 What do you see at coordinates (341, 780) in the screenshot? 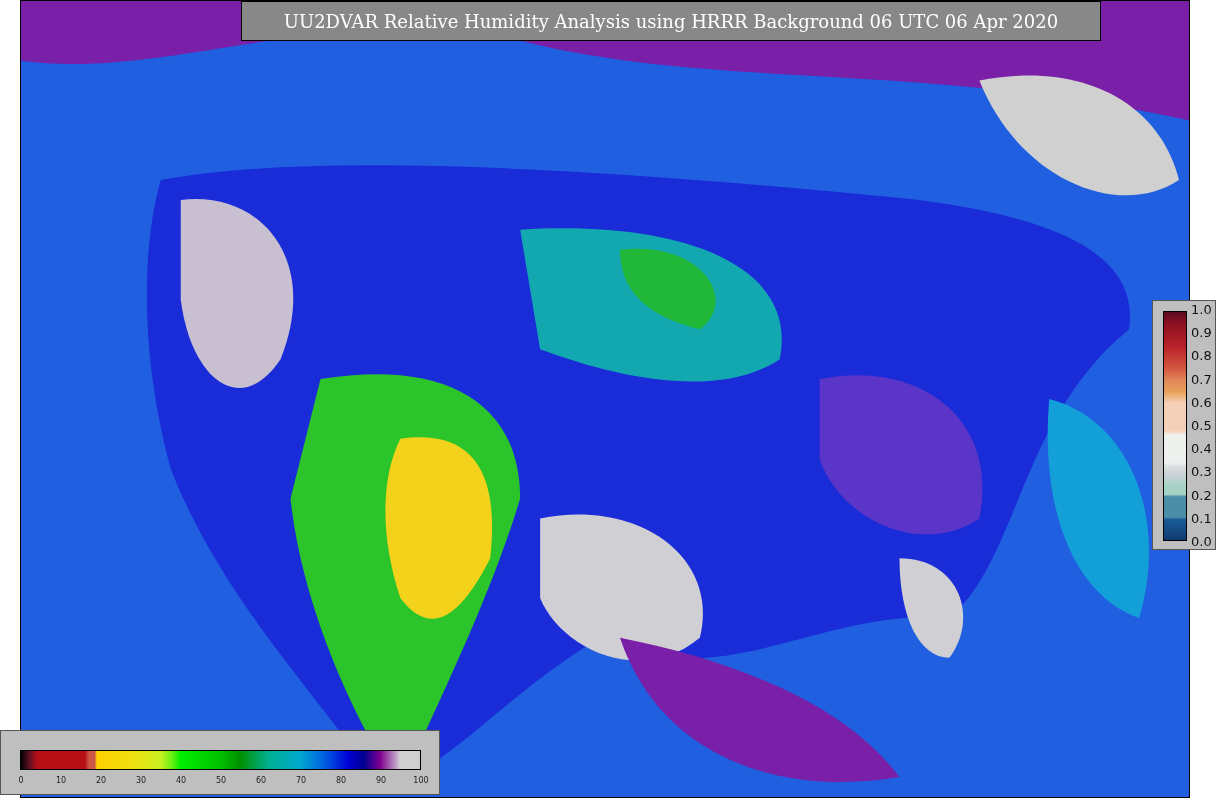
I see `tick-label: 80` at bounding box center [341, 780].